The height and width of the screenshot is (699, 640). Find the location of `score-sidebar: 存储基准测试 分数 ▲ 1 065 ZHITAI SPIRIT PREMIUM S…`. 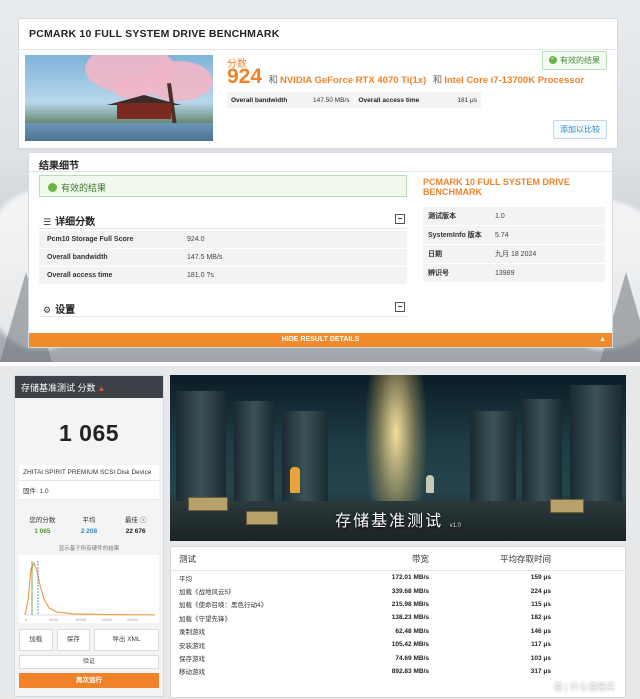

score-sidebar: 存储基准测试 分数 ▲ 1 065 ZHITAI SPIRIT PREMIUM S… is located at coordinates (89, 536).